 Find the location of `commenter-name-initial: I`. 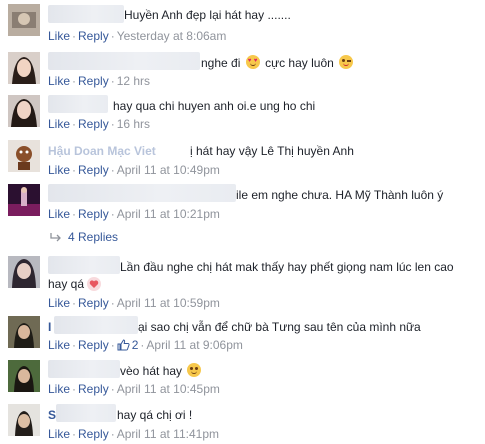

commenter-name-initial: I is located at coordinates (49, 327).